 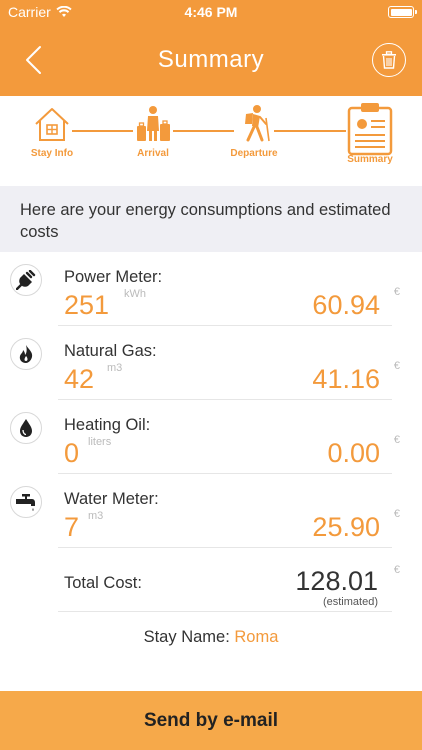 I want to click on meter-row-oil: Heating Oil: 0 liters 0.00 €, so click(x=211, y=437).